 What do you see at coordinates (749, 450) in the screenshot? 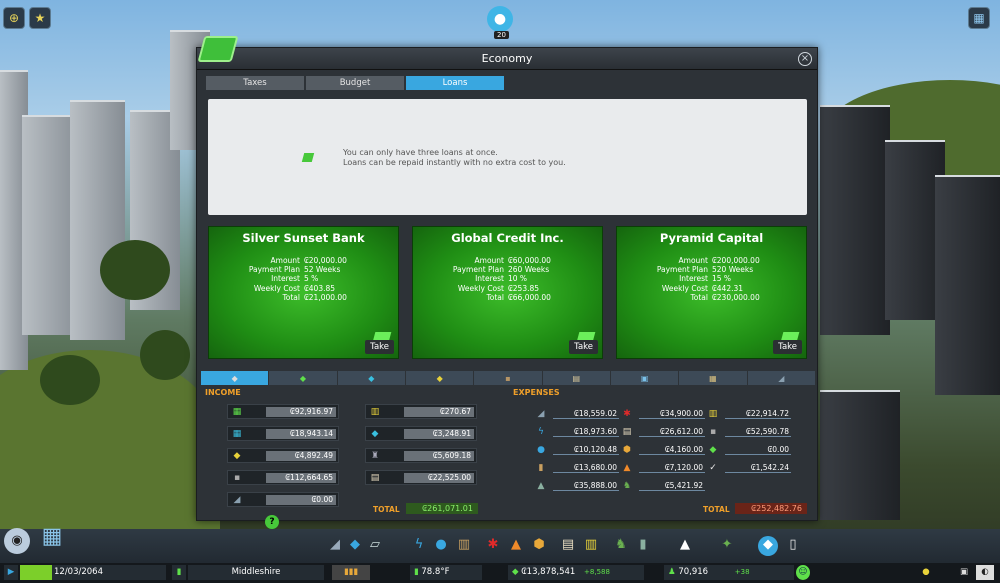
I see `expense-item: ◆ ₢0.00` at bounding box center [749, 450].